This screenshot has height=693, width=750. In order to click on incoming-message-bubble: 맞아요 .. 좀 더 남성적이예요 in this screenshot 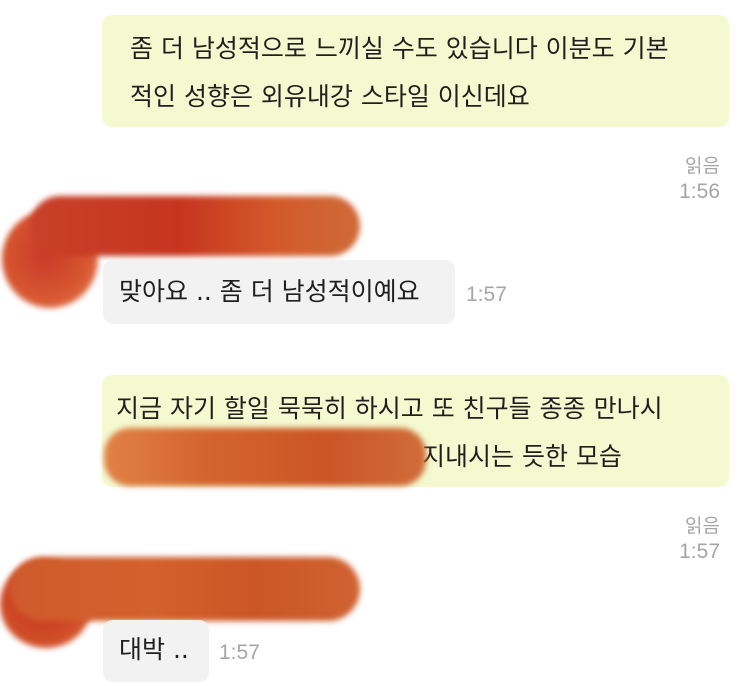, I will do `click(279, 292)`.